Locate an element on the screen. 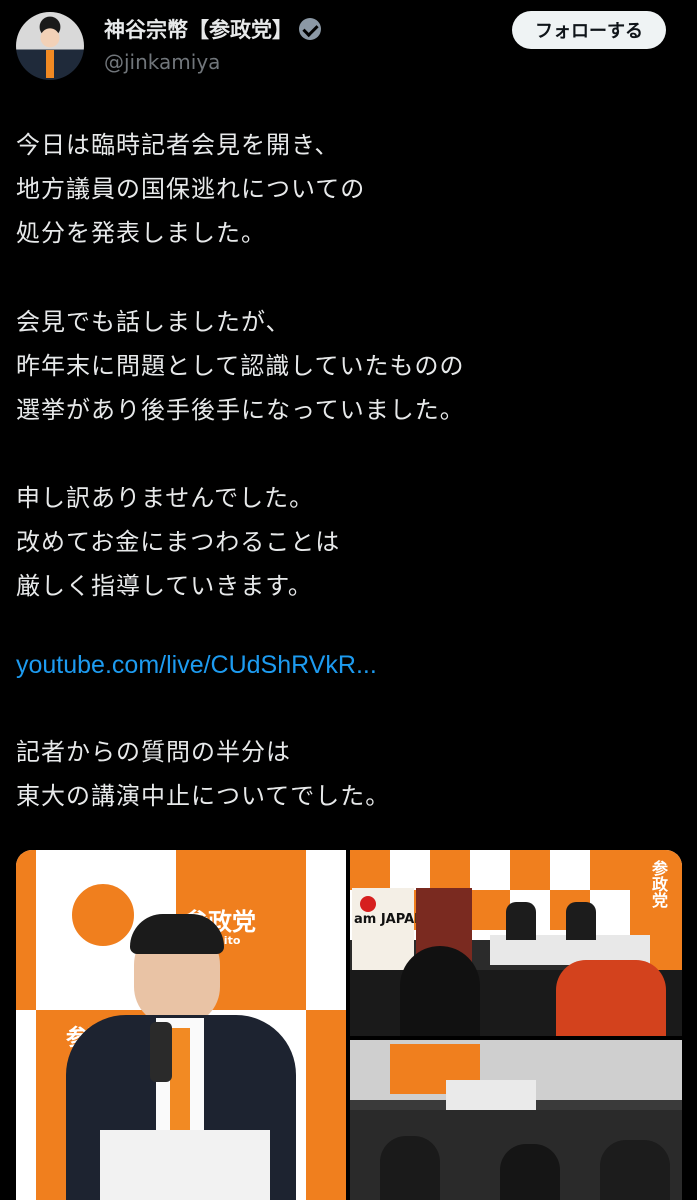 The width and height of the screenshot is (697, 1200). tweet-line: 改めてお金にまつわることは is located at coordinates (178, 542).